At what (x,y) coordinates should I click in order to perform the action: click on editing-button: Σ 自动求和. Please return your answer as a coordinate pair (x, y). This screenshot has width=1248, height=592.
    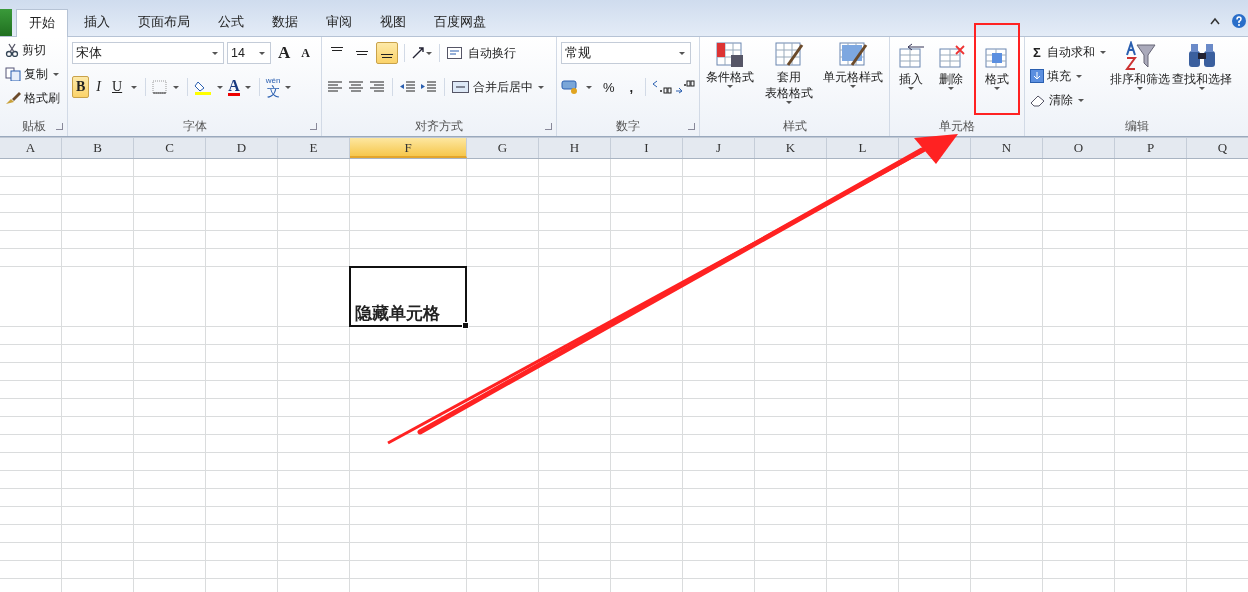
    Looking at the image, I should click on (1069, 52).